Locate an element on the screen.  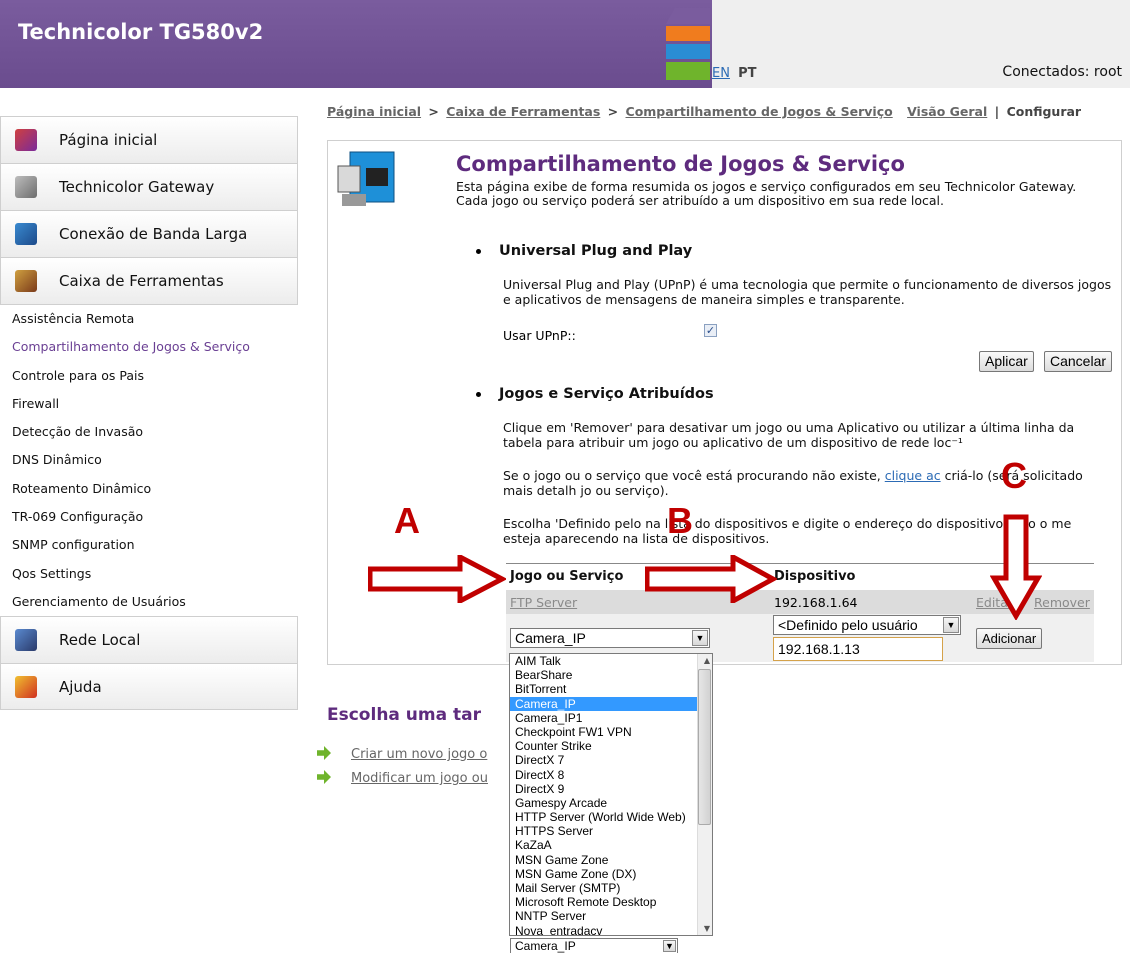
dropdown-option: DirectX 7 is located at coordinates (604, 760).